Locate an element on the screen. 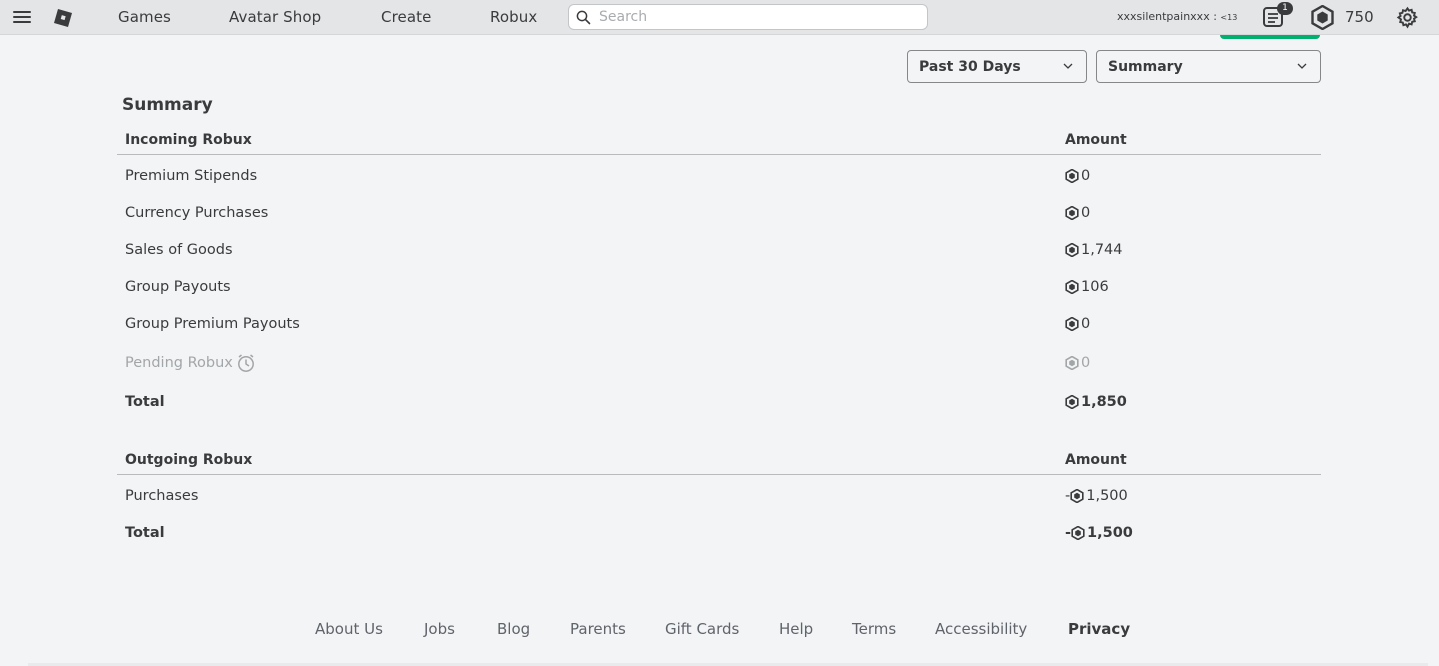  view-dropdown: Summary is located at coordinates (1208, 66).